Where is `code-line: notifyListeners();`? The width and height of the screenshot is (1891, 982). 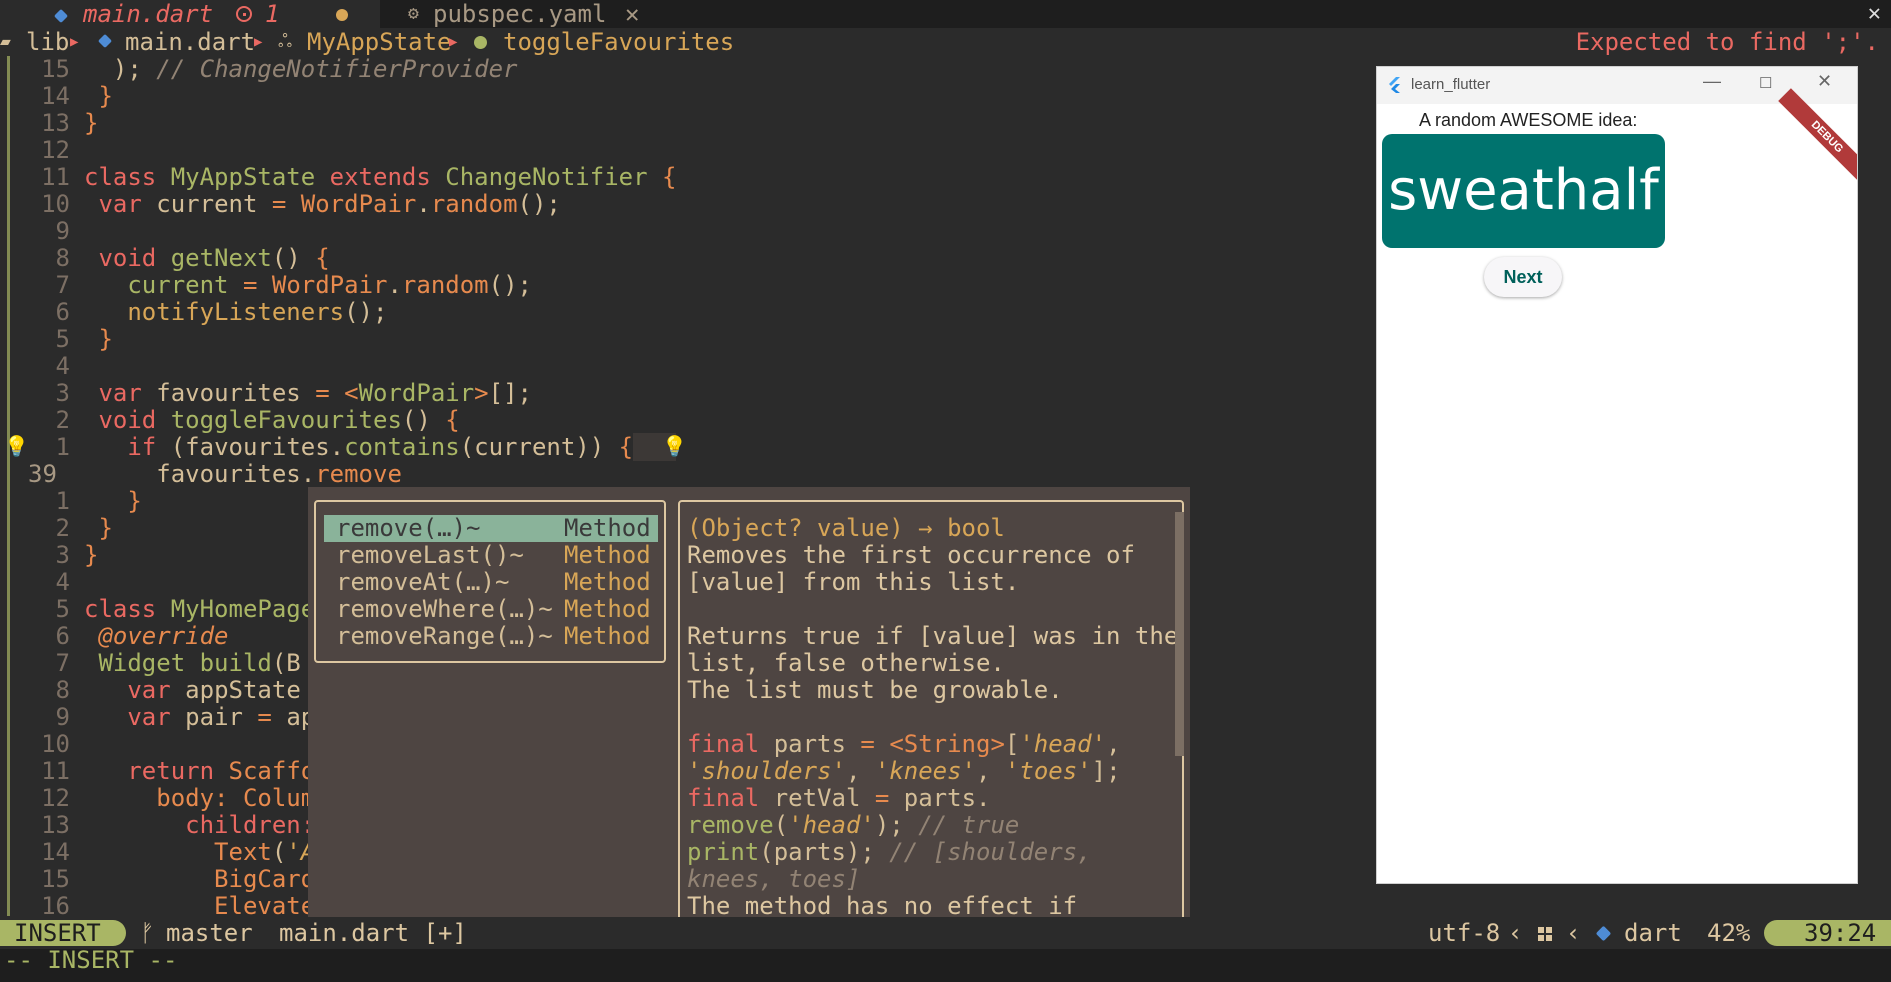
code-line: notifyListeners(); is located at coordinates (257, 312).